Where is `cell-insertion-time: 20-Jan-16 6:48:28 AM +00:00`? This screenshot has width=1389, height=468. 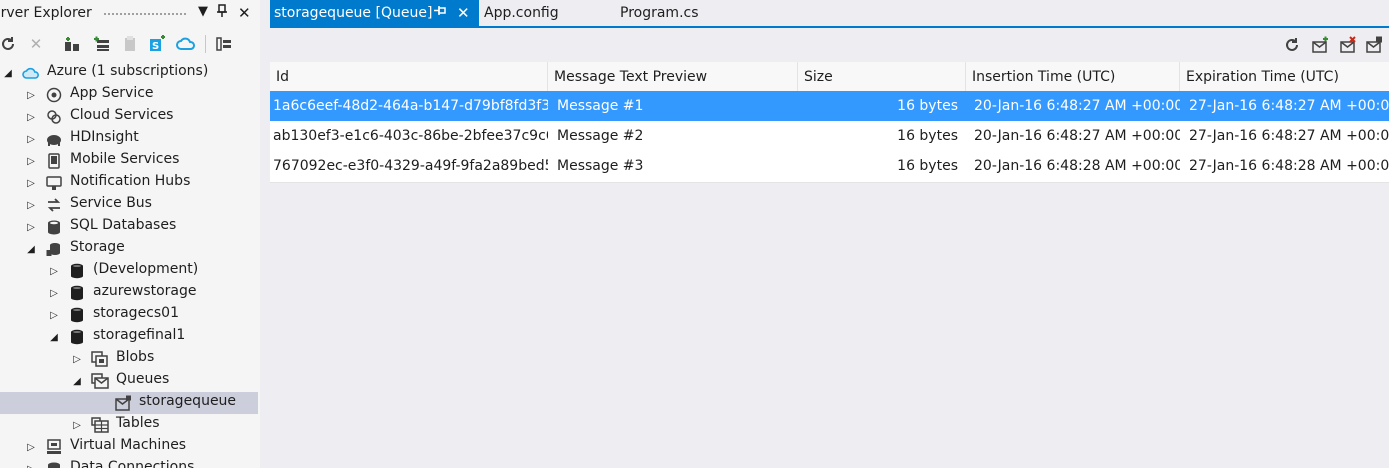 cell-insertion-time: 20-Jan-16 6:48:28 AM +00:00 is located at coordinates (1077, 166).